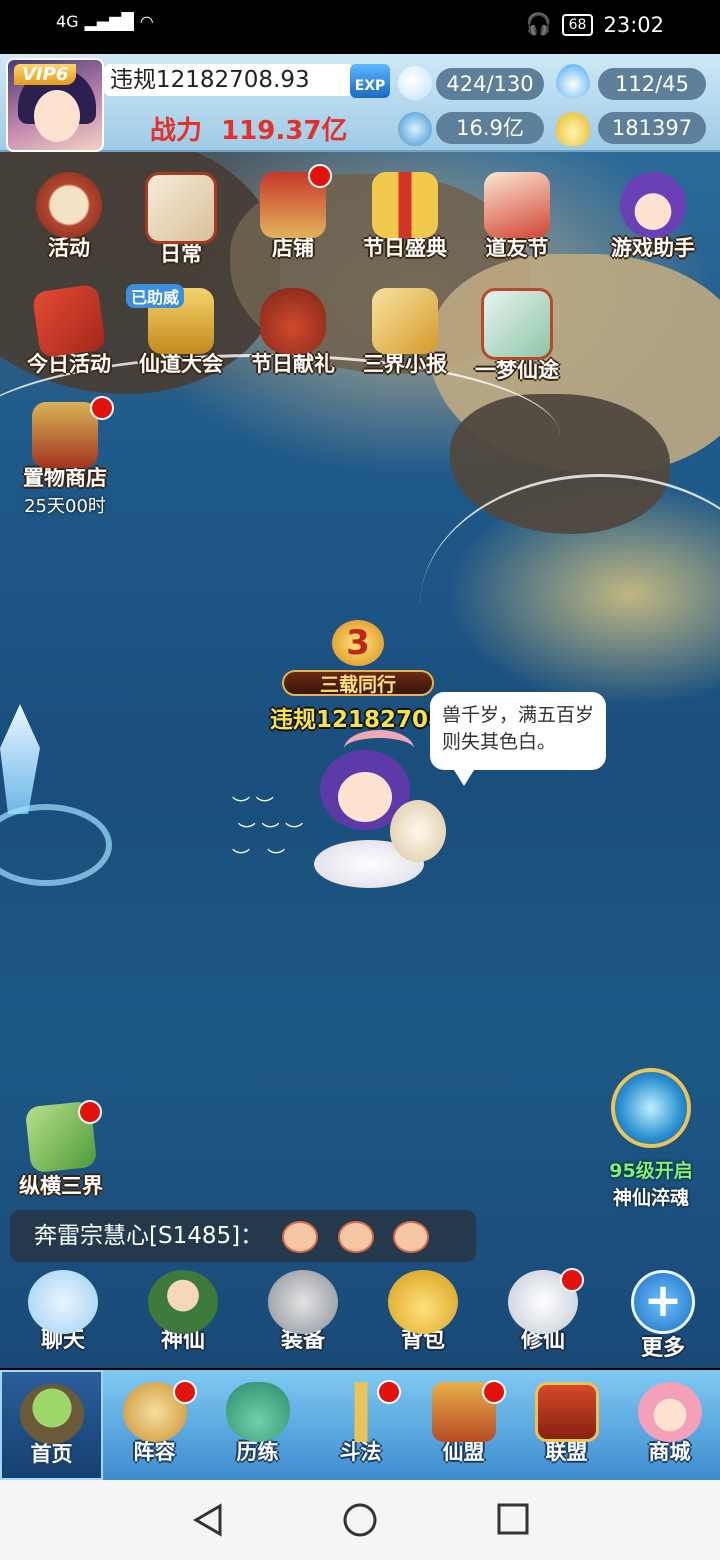 The width and height of the screenshot is (720, 1560). I want to click on gourd-icon, so click(257, 1412).